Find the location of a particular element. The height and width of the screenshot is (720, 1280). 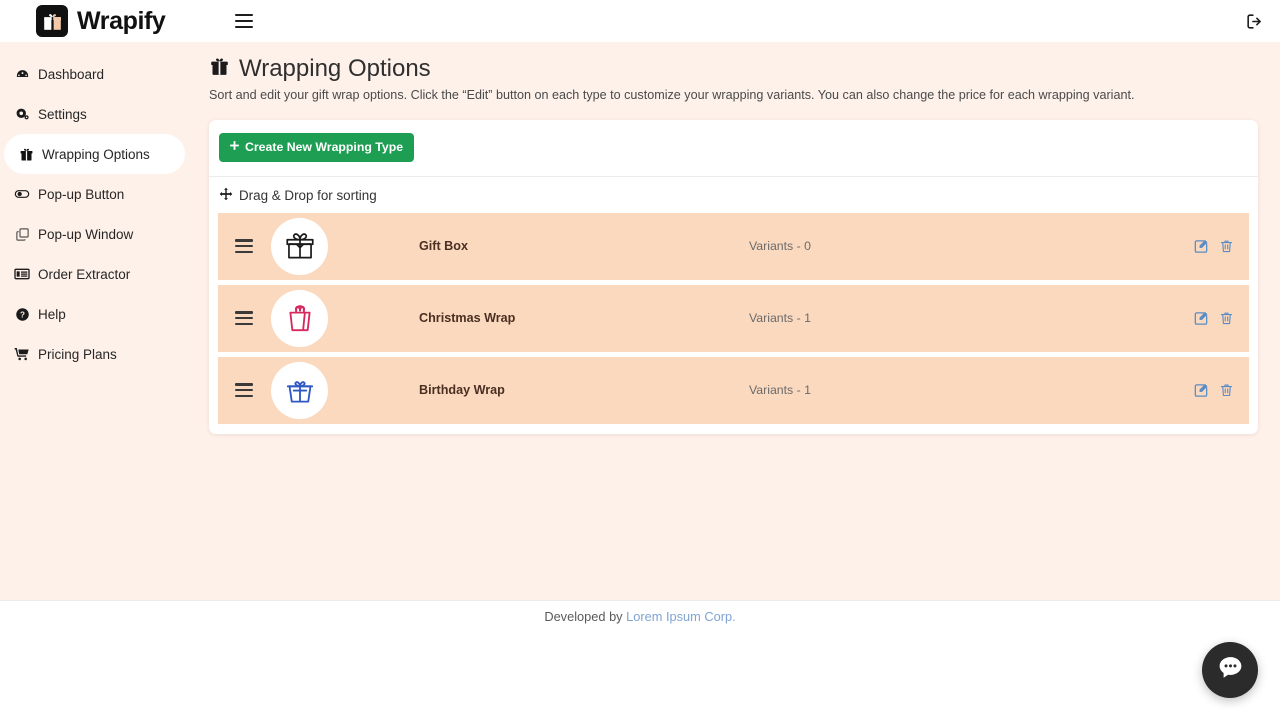

plus-icon is located at coordinates (234, 146).